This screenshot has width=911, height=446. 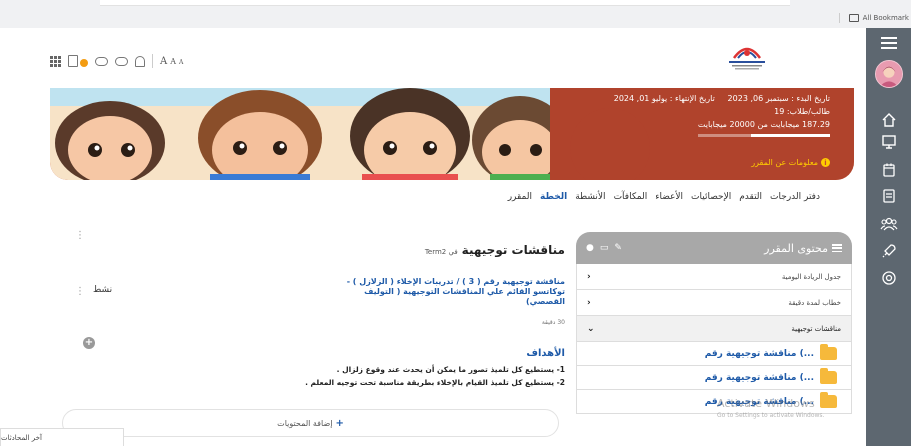 I want to click on sidebar-item-settings, so click(x=888, y=278).